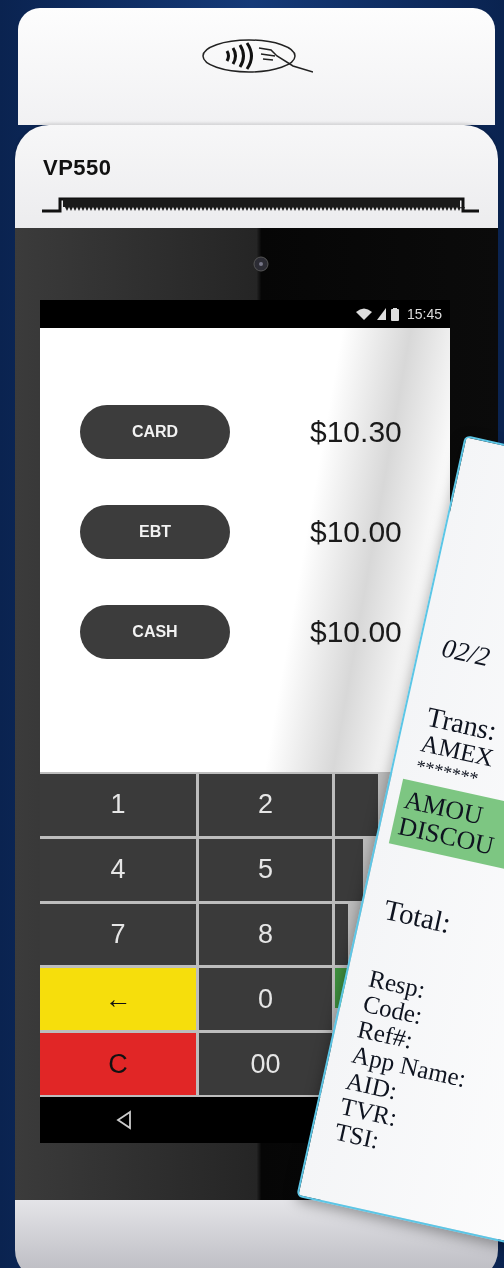  What do you see at coordinates (256, 56) in the screenshot?
I see `contactless-icon` at bounding box center [256, 56].